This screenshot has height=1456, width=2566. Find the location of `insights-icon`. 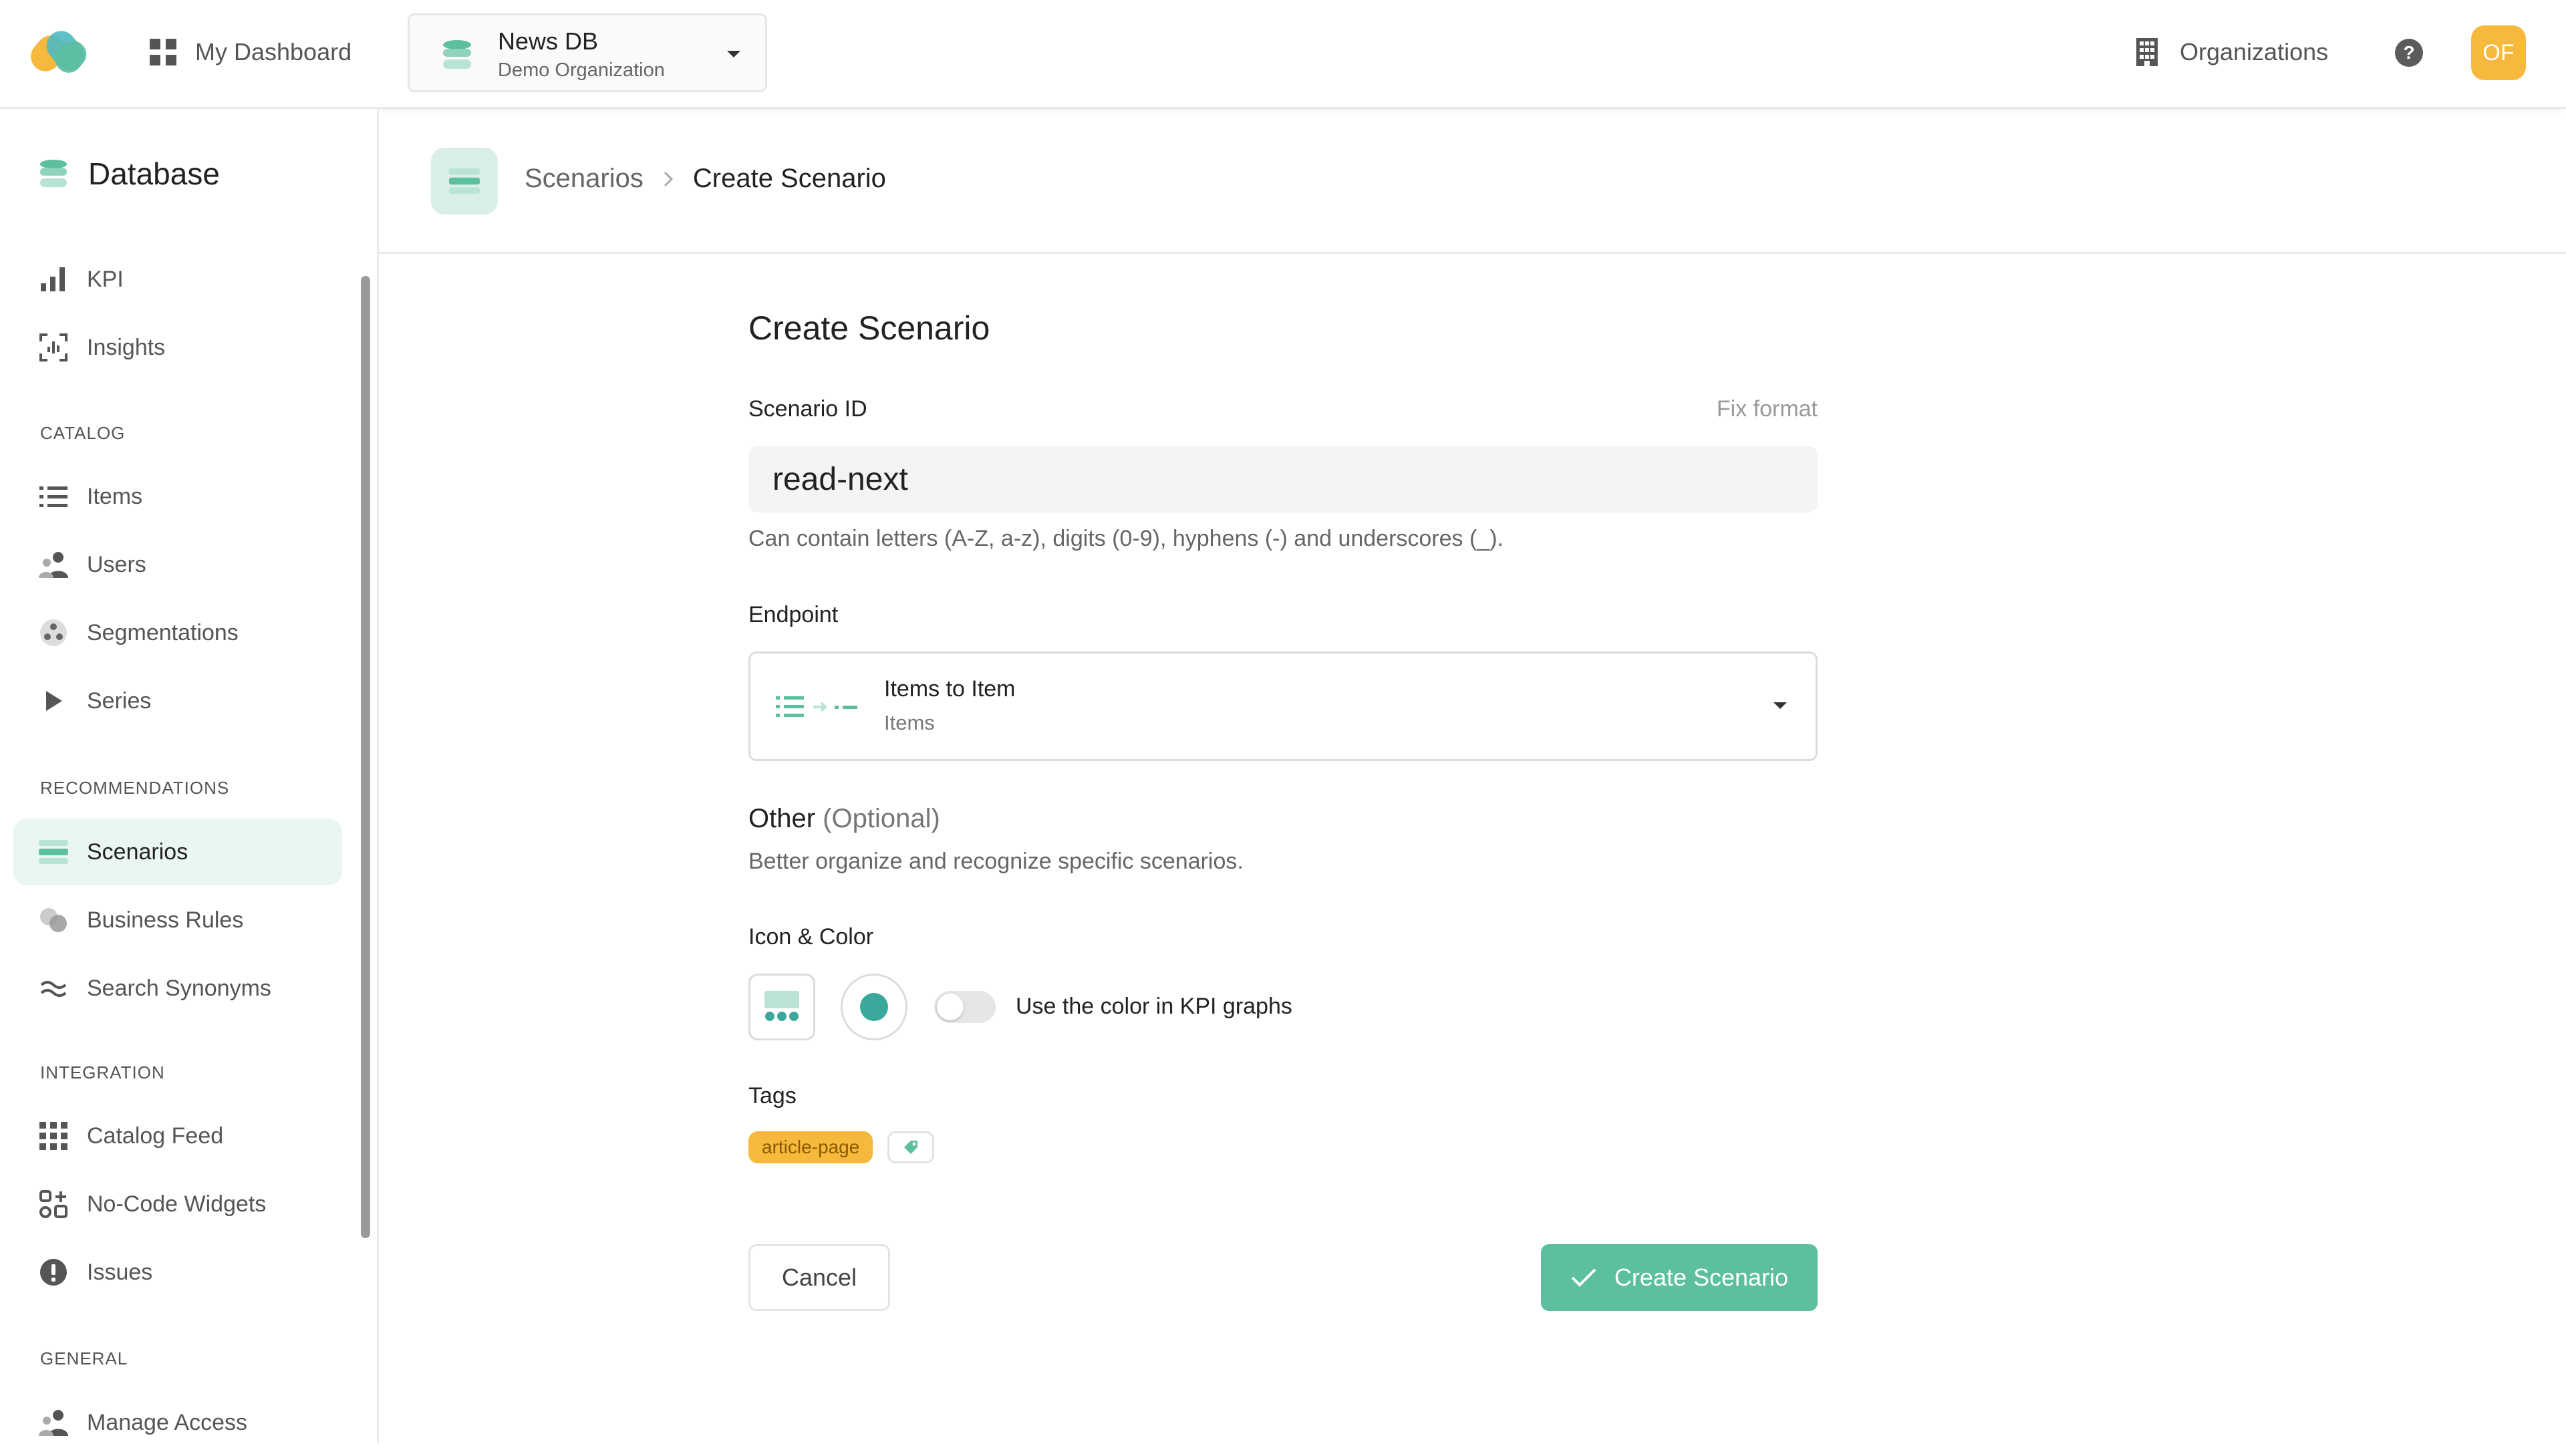

insights-icon is located at coordinates (53, 347).